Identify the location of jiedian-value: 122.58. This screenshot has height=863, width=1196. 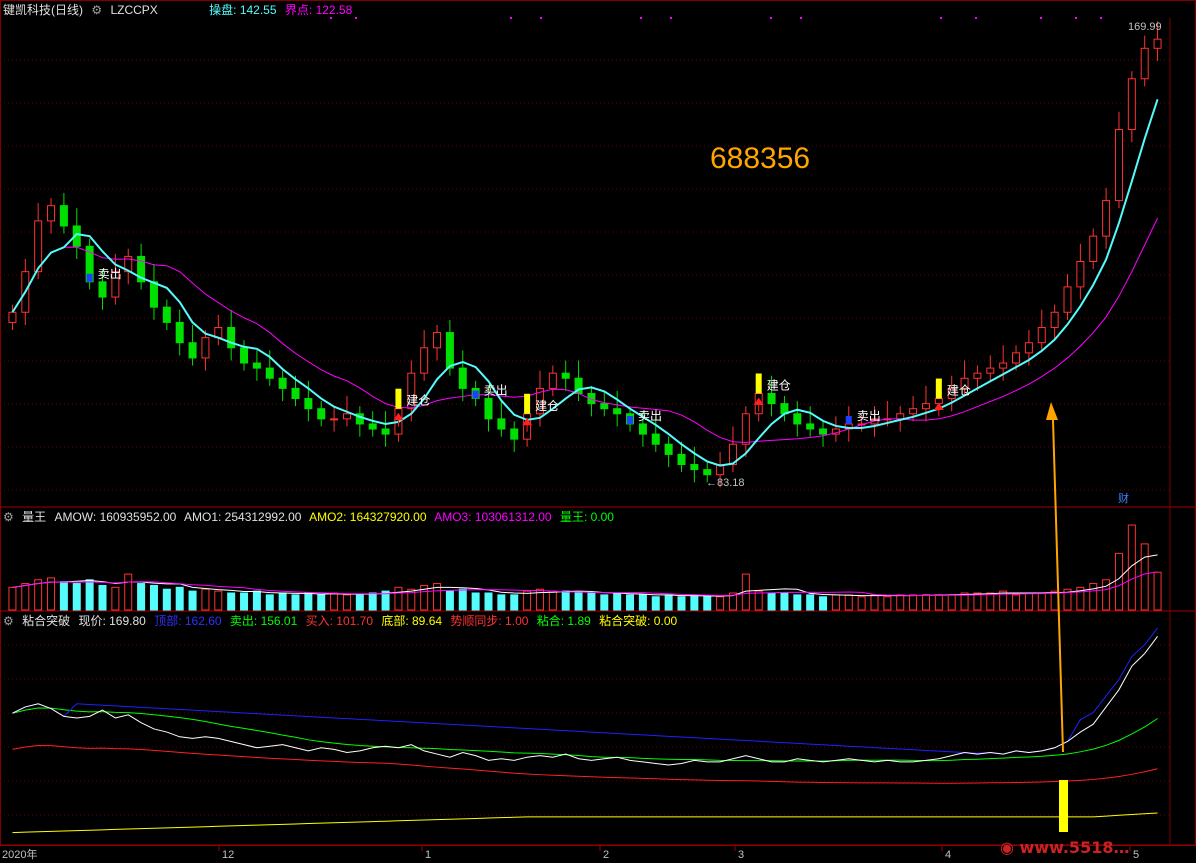
(334, 10).